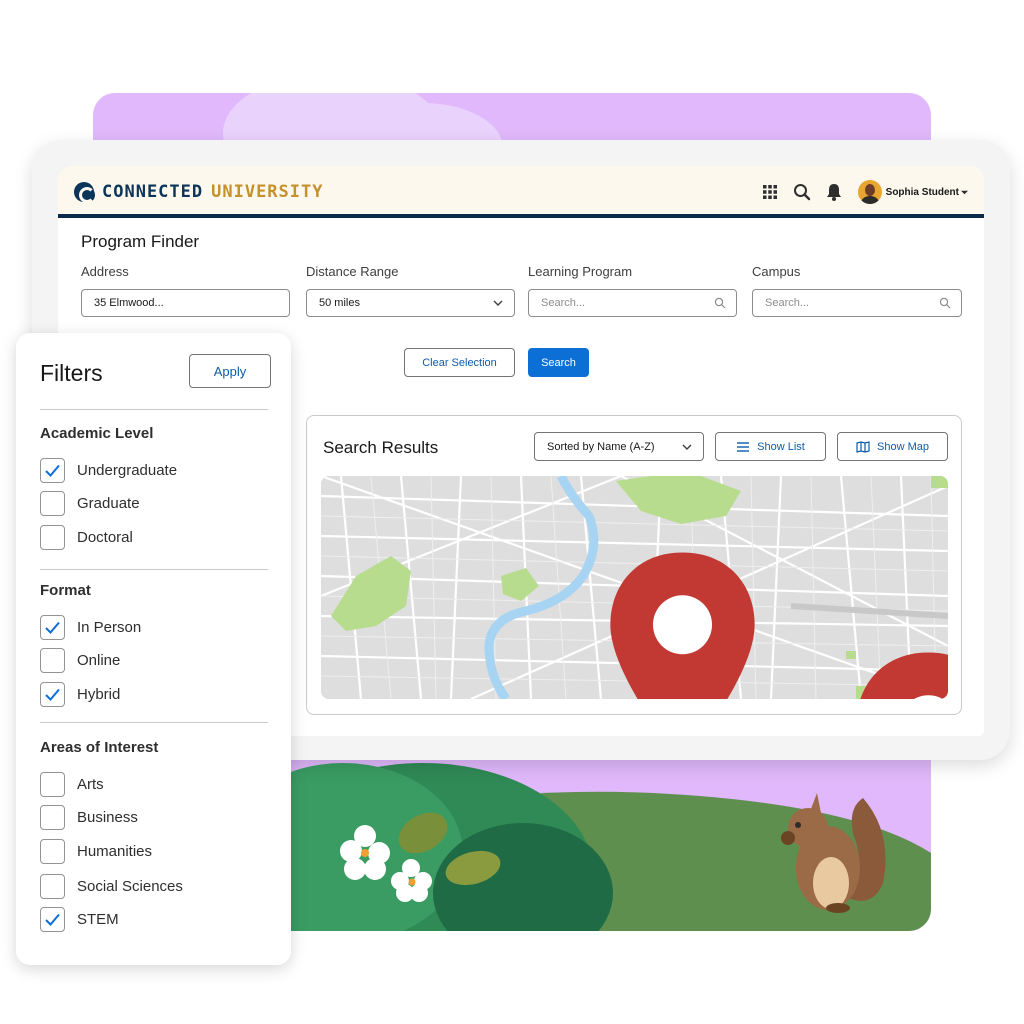 This screenshot has width=1024, height=1024. I want to click on checkbox-business: Business, so click(89, 817).